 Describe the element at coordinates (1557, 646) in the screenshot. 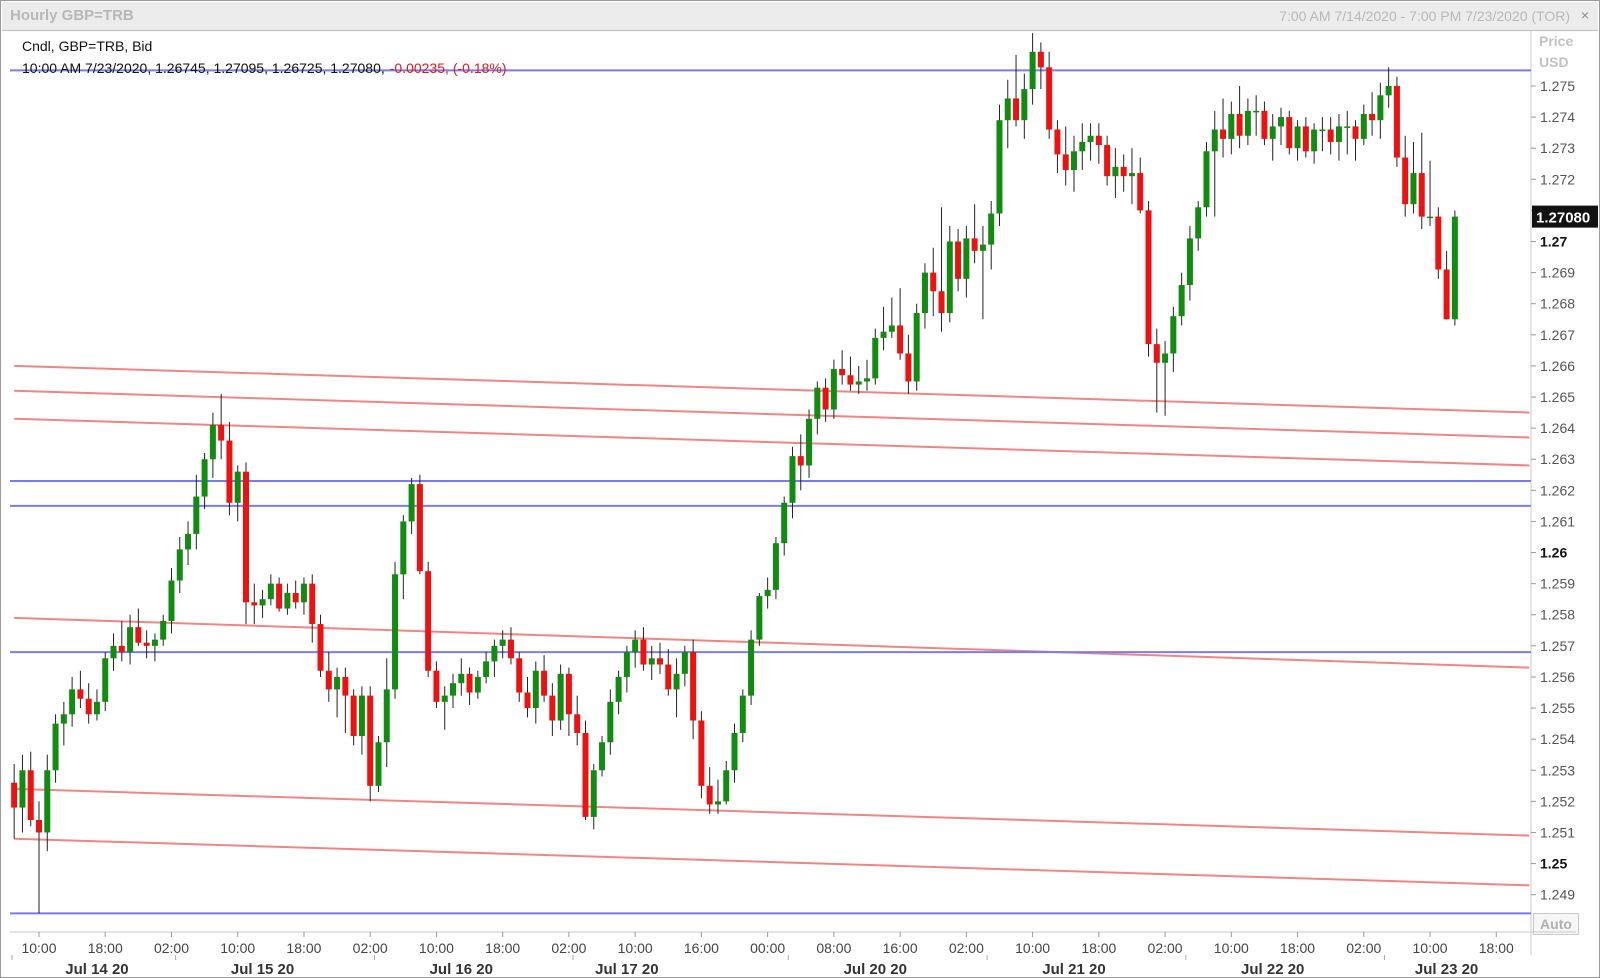

I see `y-tick-label: 1.257` at that location.